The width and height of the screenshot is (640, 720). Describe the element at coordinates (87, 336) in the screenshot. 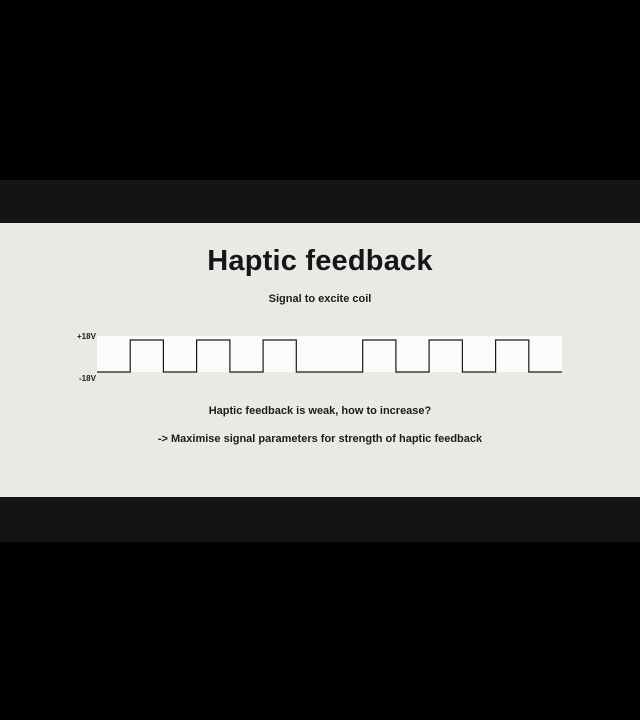

I see `high-voltage-label: +18V` at that location.